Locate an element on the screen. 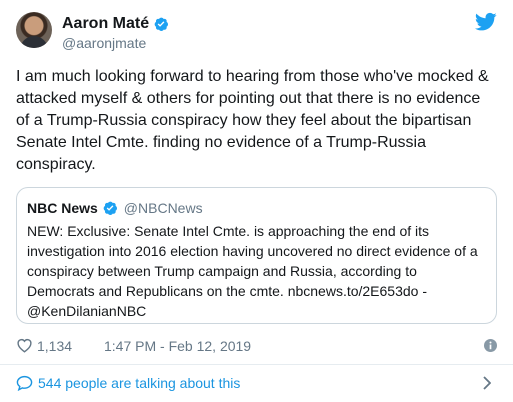 This screenshot has width=513, height=402. author-handle: @aaronjmate is located at coordinates (104, 43).